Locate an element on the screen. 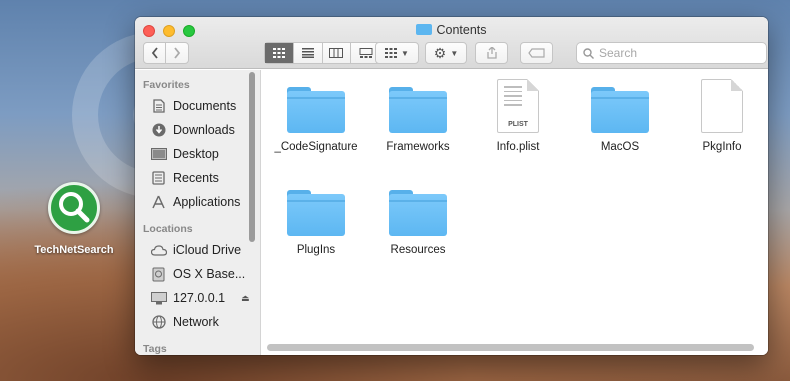  sidebar-heading-tags: Tags is located at coordinates (155, 349).